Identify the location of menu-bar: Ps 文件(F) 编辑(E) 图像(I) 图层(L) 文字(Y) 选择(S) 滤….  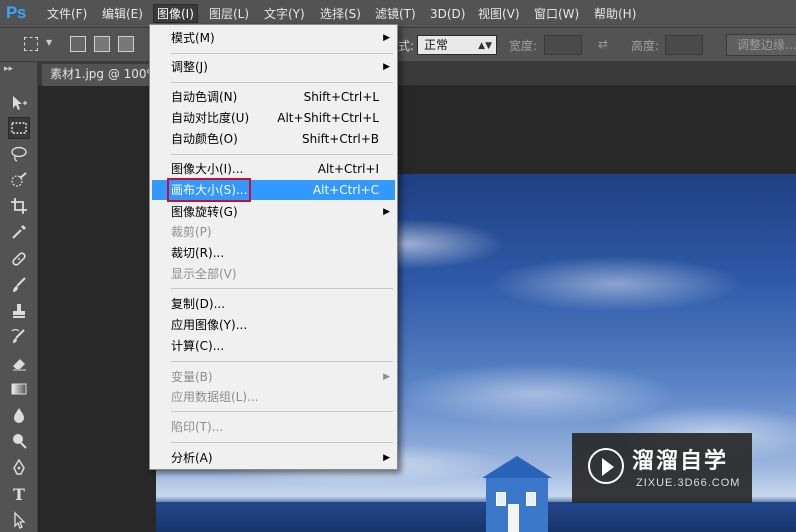
(398, 14).